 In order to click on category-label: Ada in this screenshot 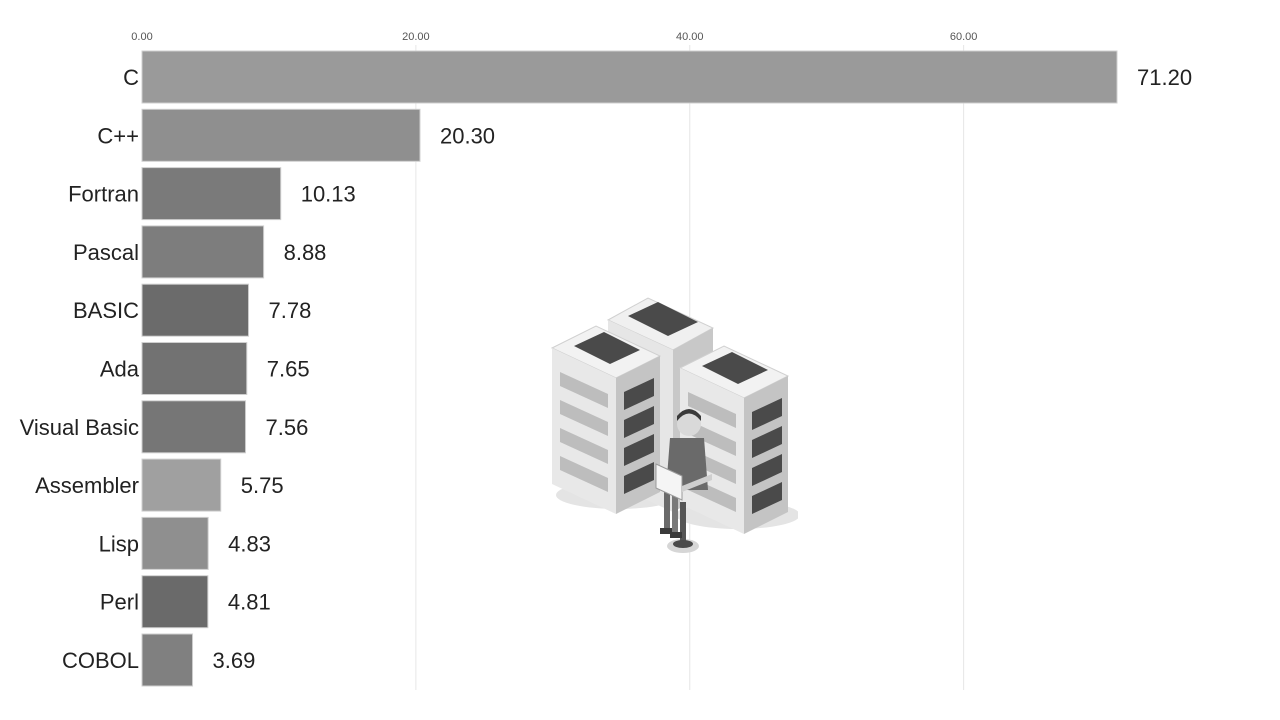, I will do `click(120, 369)`.